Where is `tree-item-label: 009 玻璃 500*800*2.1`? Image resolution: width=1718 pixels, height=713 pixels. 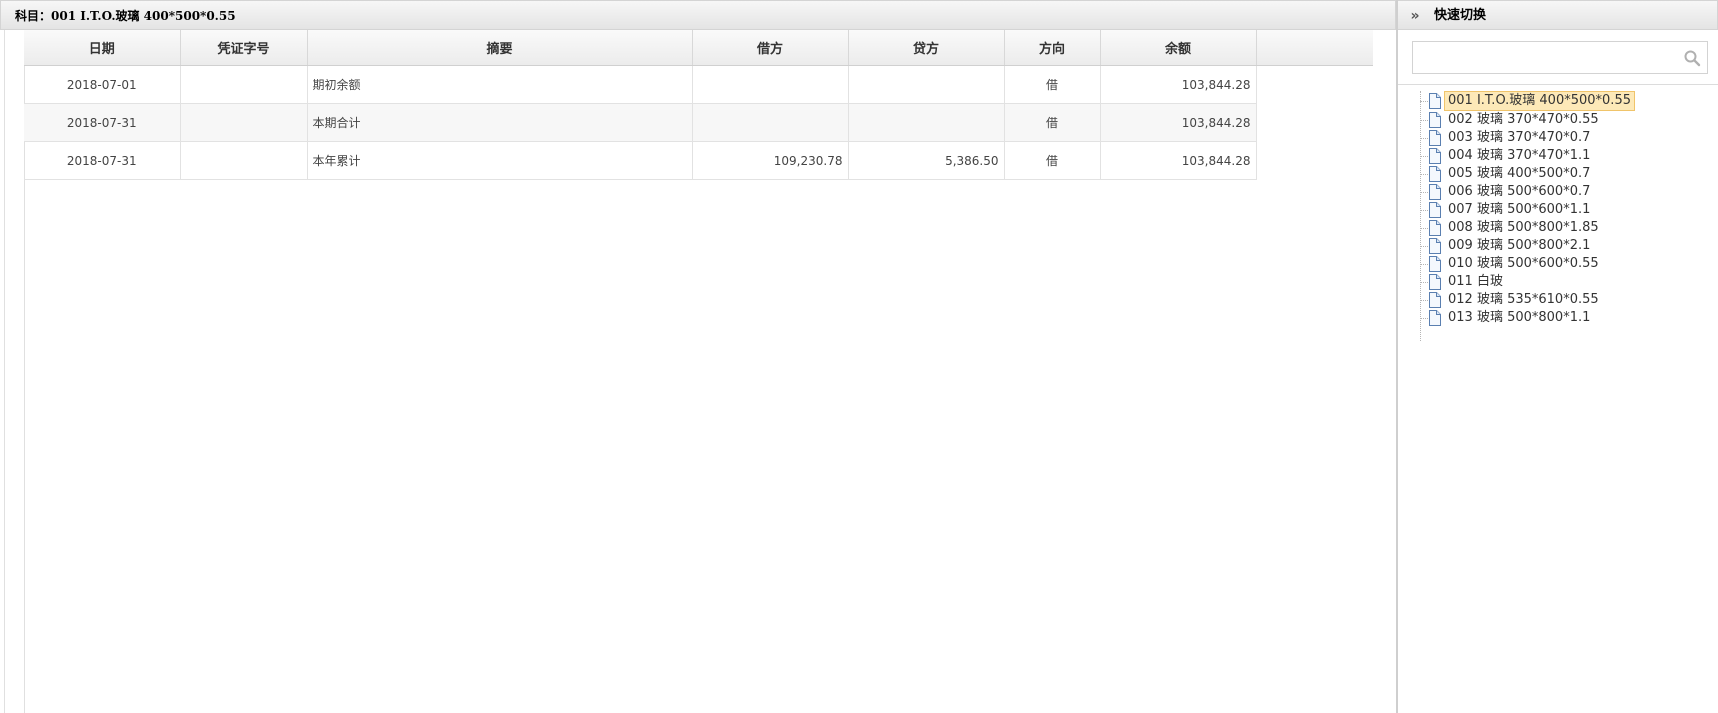
tree-item-label: 009 玻璃 500*800*2.1 is located at coordinates (1519, 245).